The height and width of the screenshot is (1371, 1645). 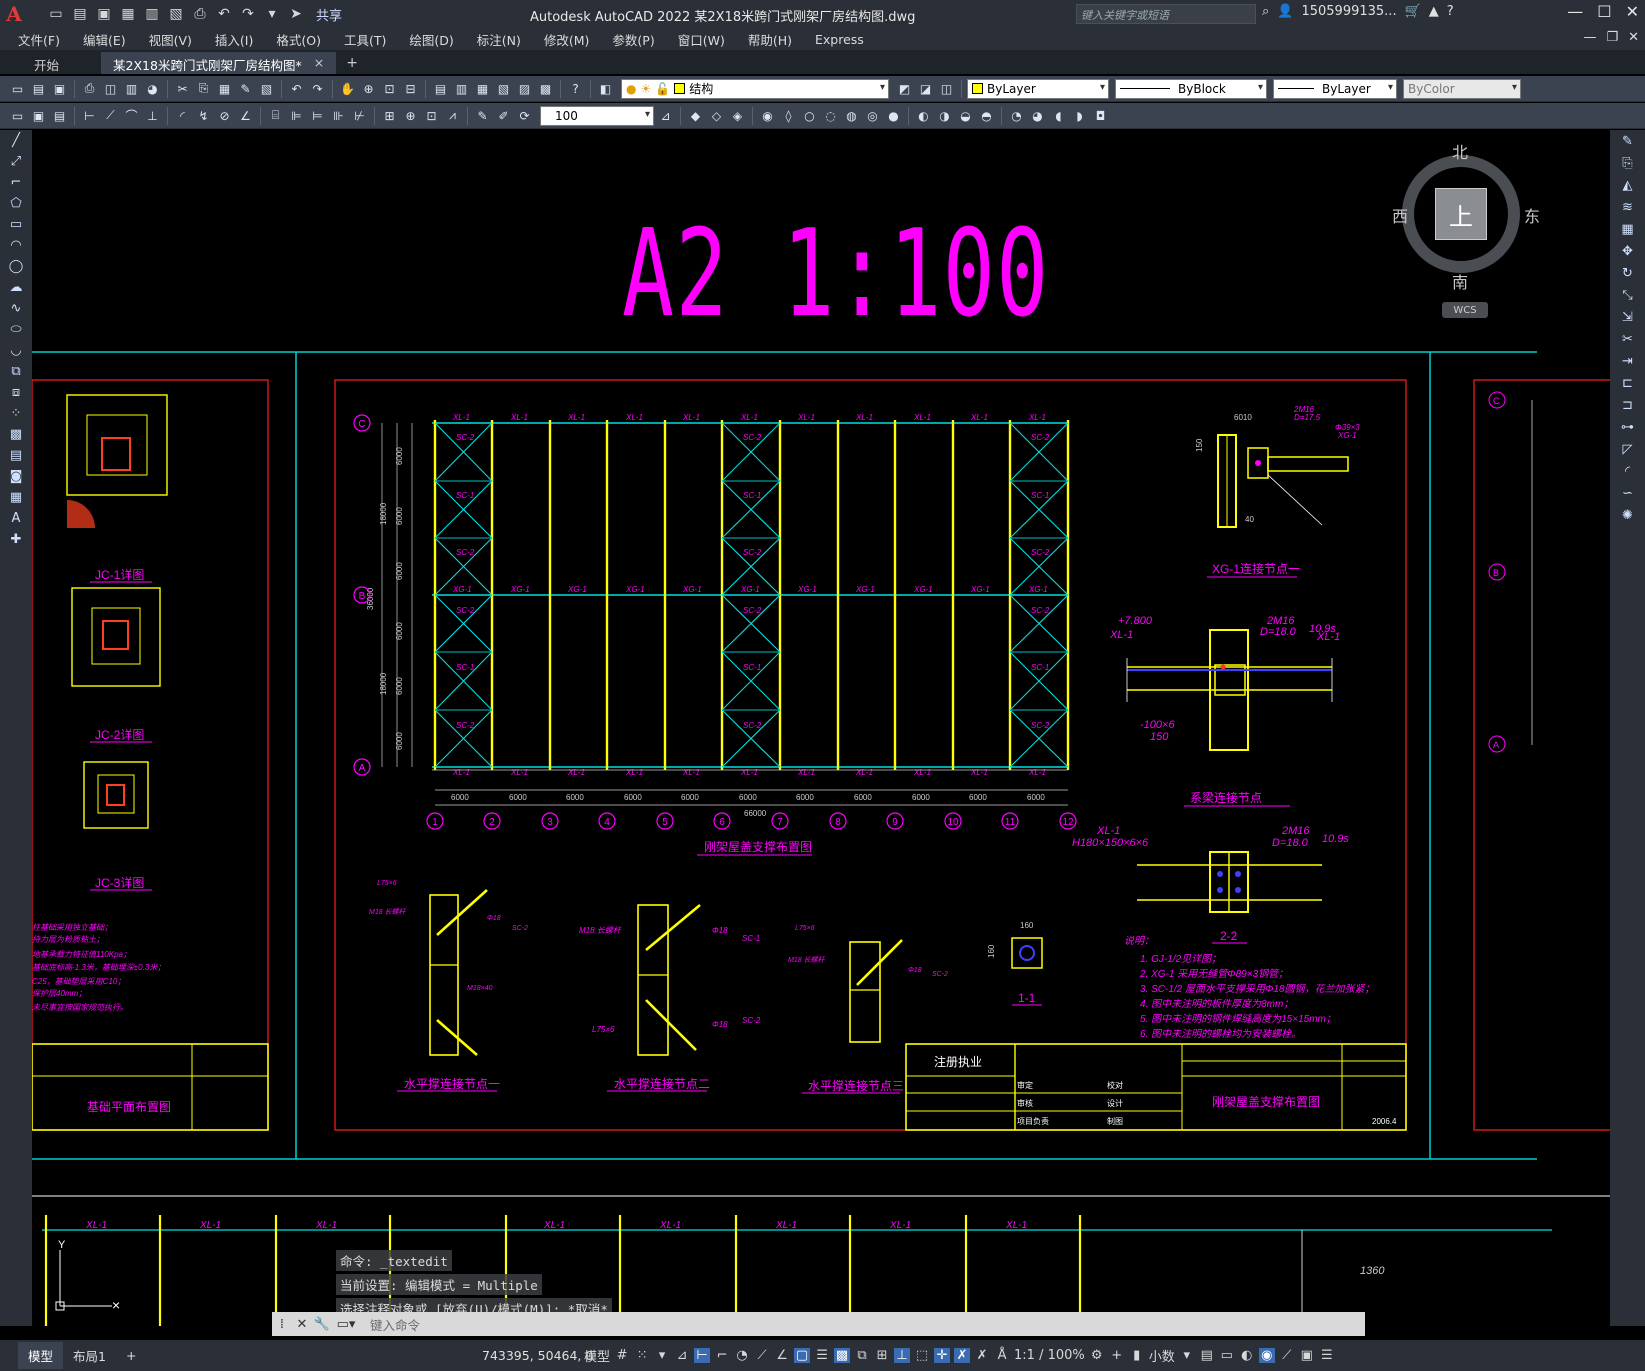 What do you see at coordinates (317, 116) in the screenshot?
I see `continue-dim-icon: ⊨` at bounding box center [317, 116].